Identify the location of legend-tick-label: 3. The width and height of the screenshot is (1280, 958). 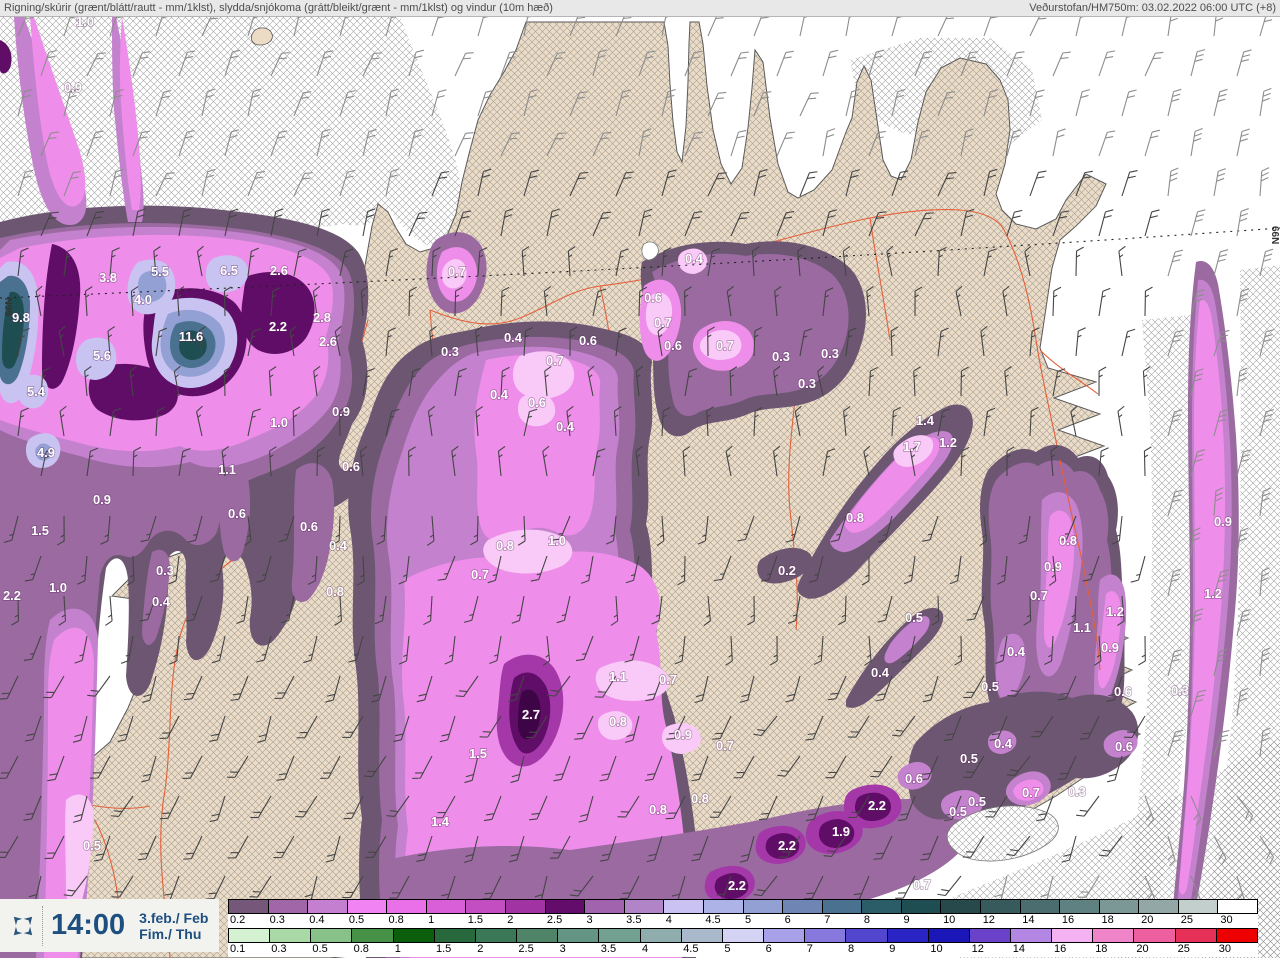
(562, 949).